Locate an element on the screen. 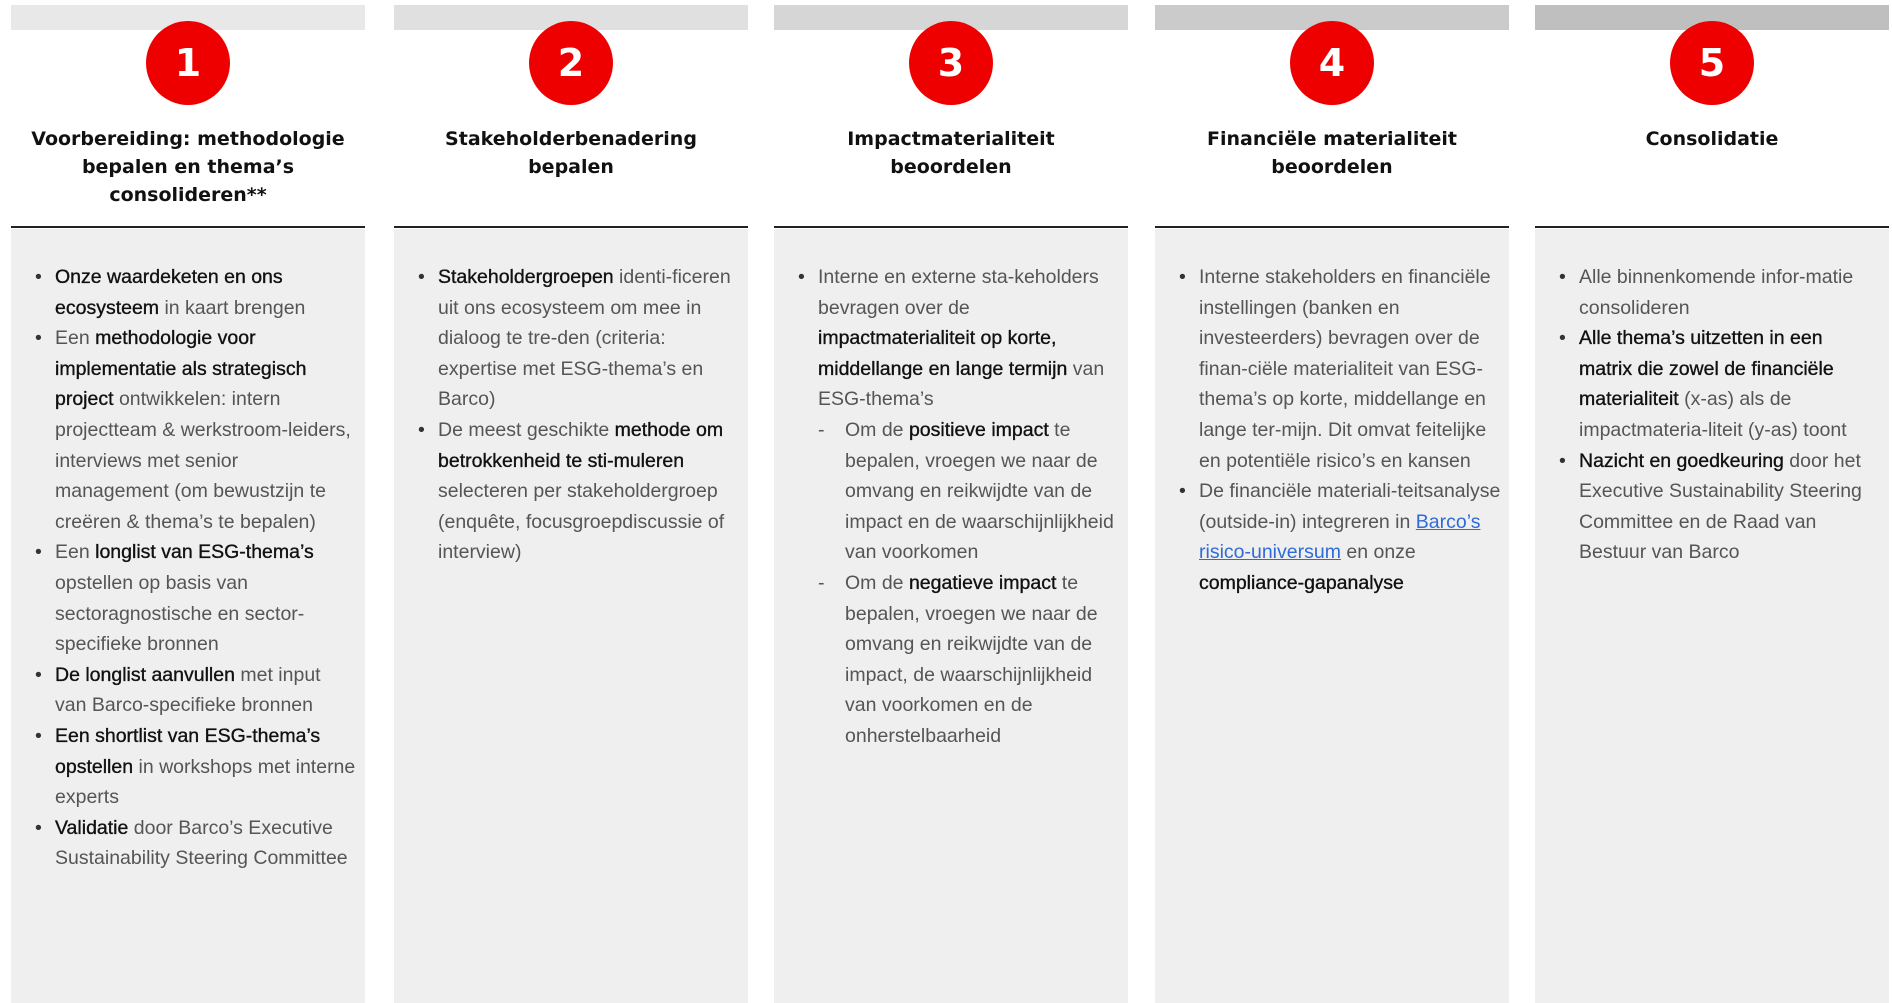 The height and width of the screenshot is (1003, 1892). step-number-badge: 2 is located at coordinates (571, 63).